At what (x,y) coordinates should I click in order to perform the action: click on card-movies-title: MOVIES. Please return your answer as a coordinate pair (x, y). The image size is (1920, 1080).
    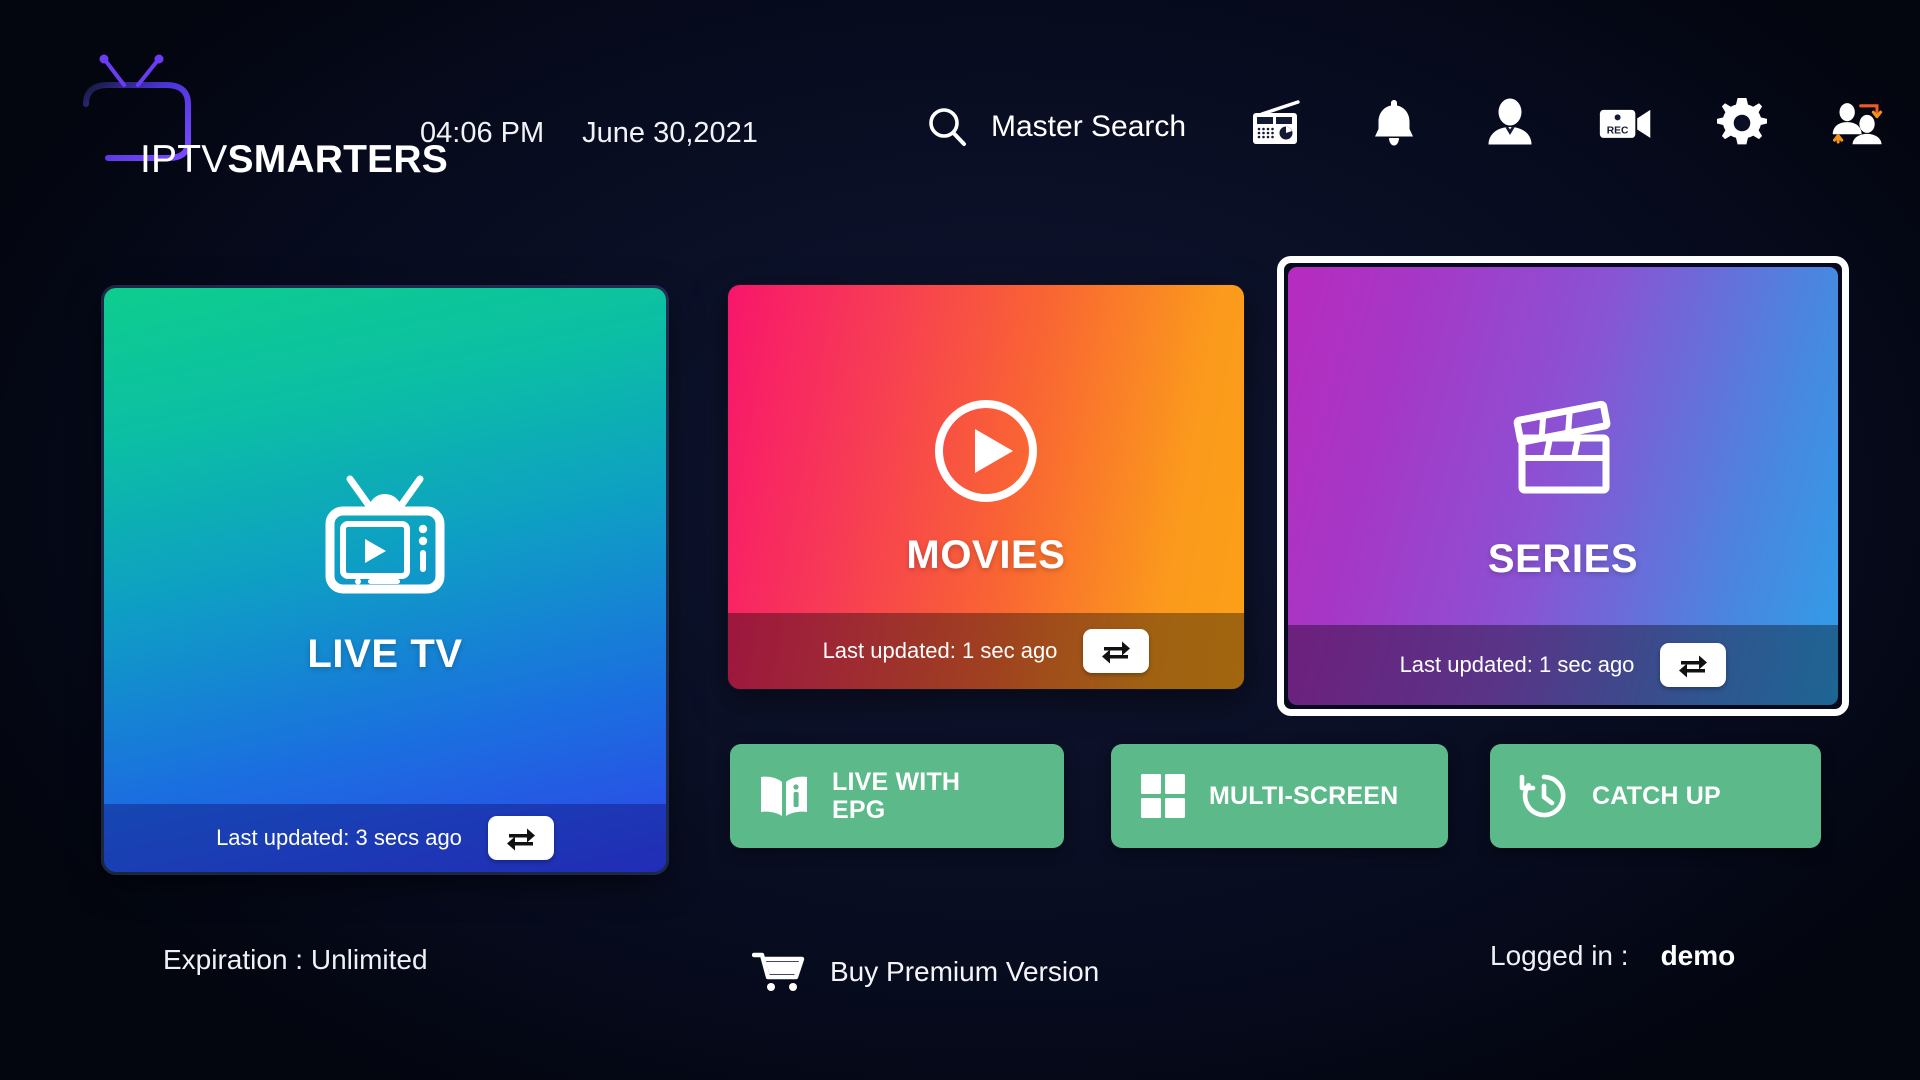
    Looking at the image, I should click on (986, 555).